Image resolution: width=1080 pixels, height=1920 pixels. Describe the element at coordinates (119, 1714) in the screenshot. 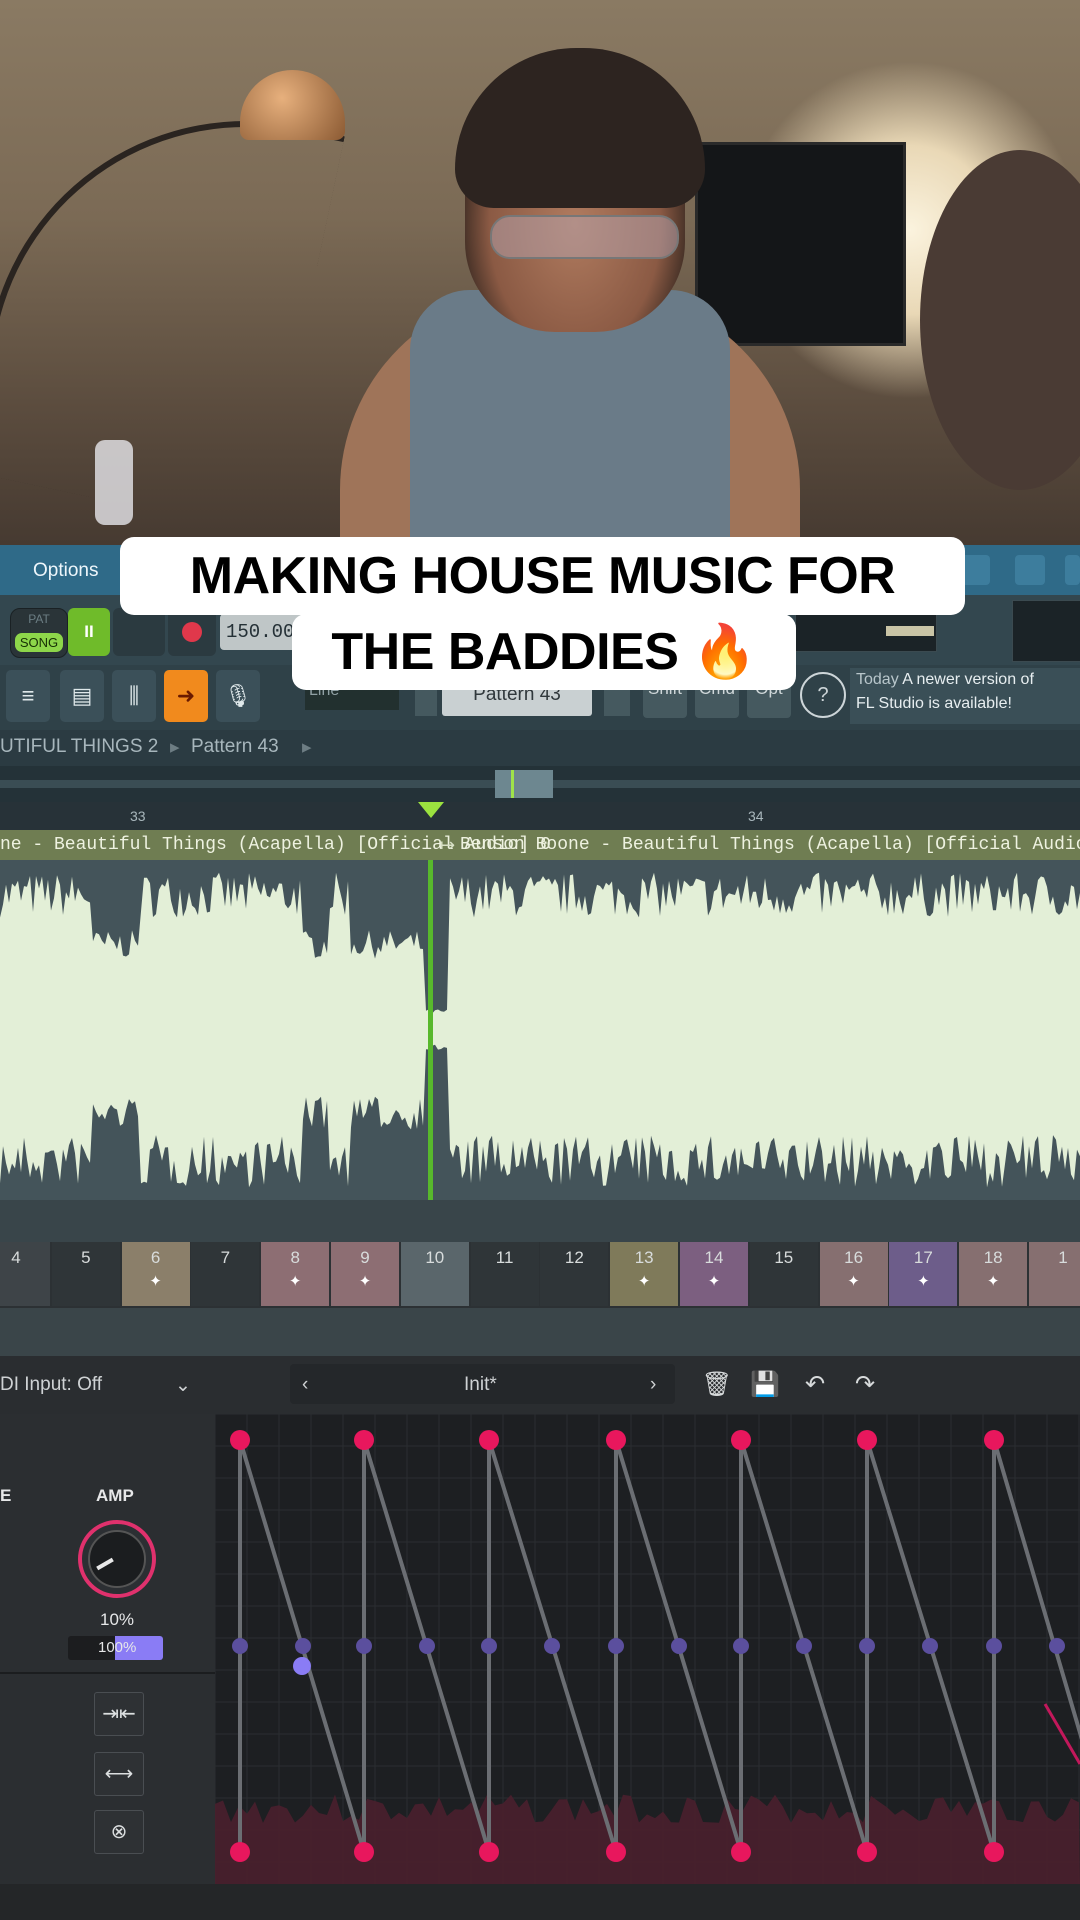

I see `compress-icon: ⇥⇤` at that location.